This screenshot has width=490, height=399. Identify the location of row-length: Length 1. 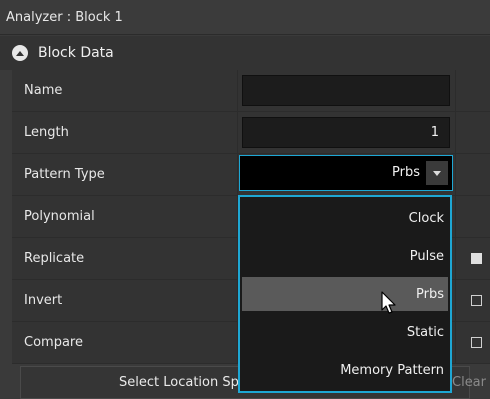
(251, 133).